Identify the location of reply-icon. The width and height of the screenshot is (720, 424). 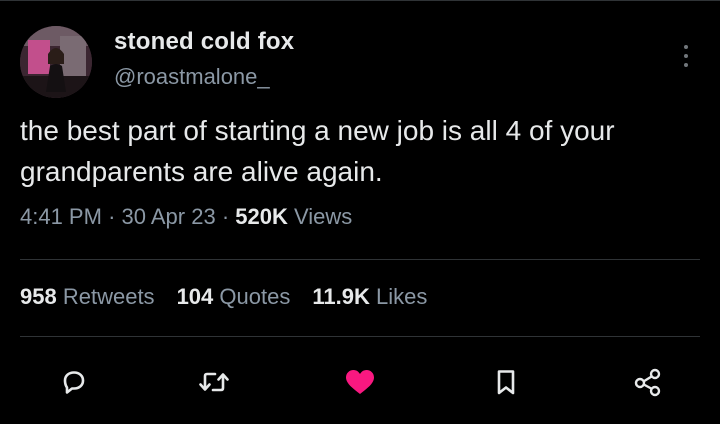
(74, 382).